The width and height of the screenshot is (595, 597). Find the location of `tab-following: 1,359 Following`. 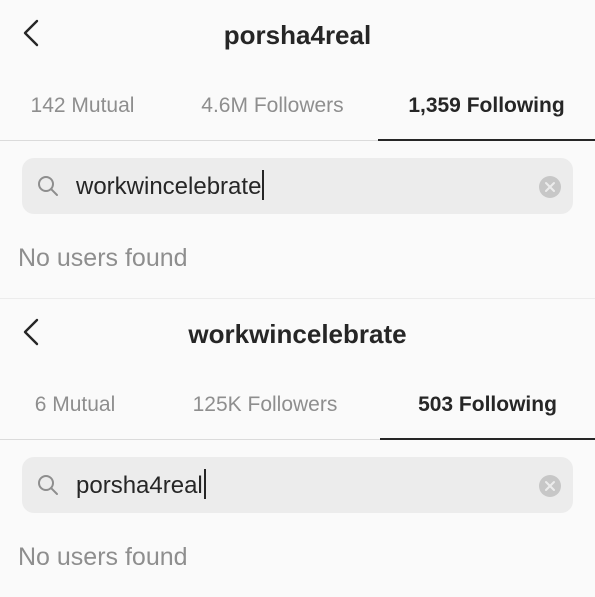

tab-following: 1,359 Following is located at coordinates (486, 109).